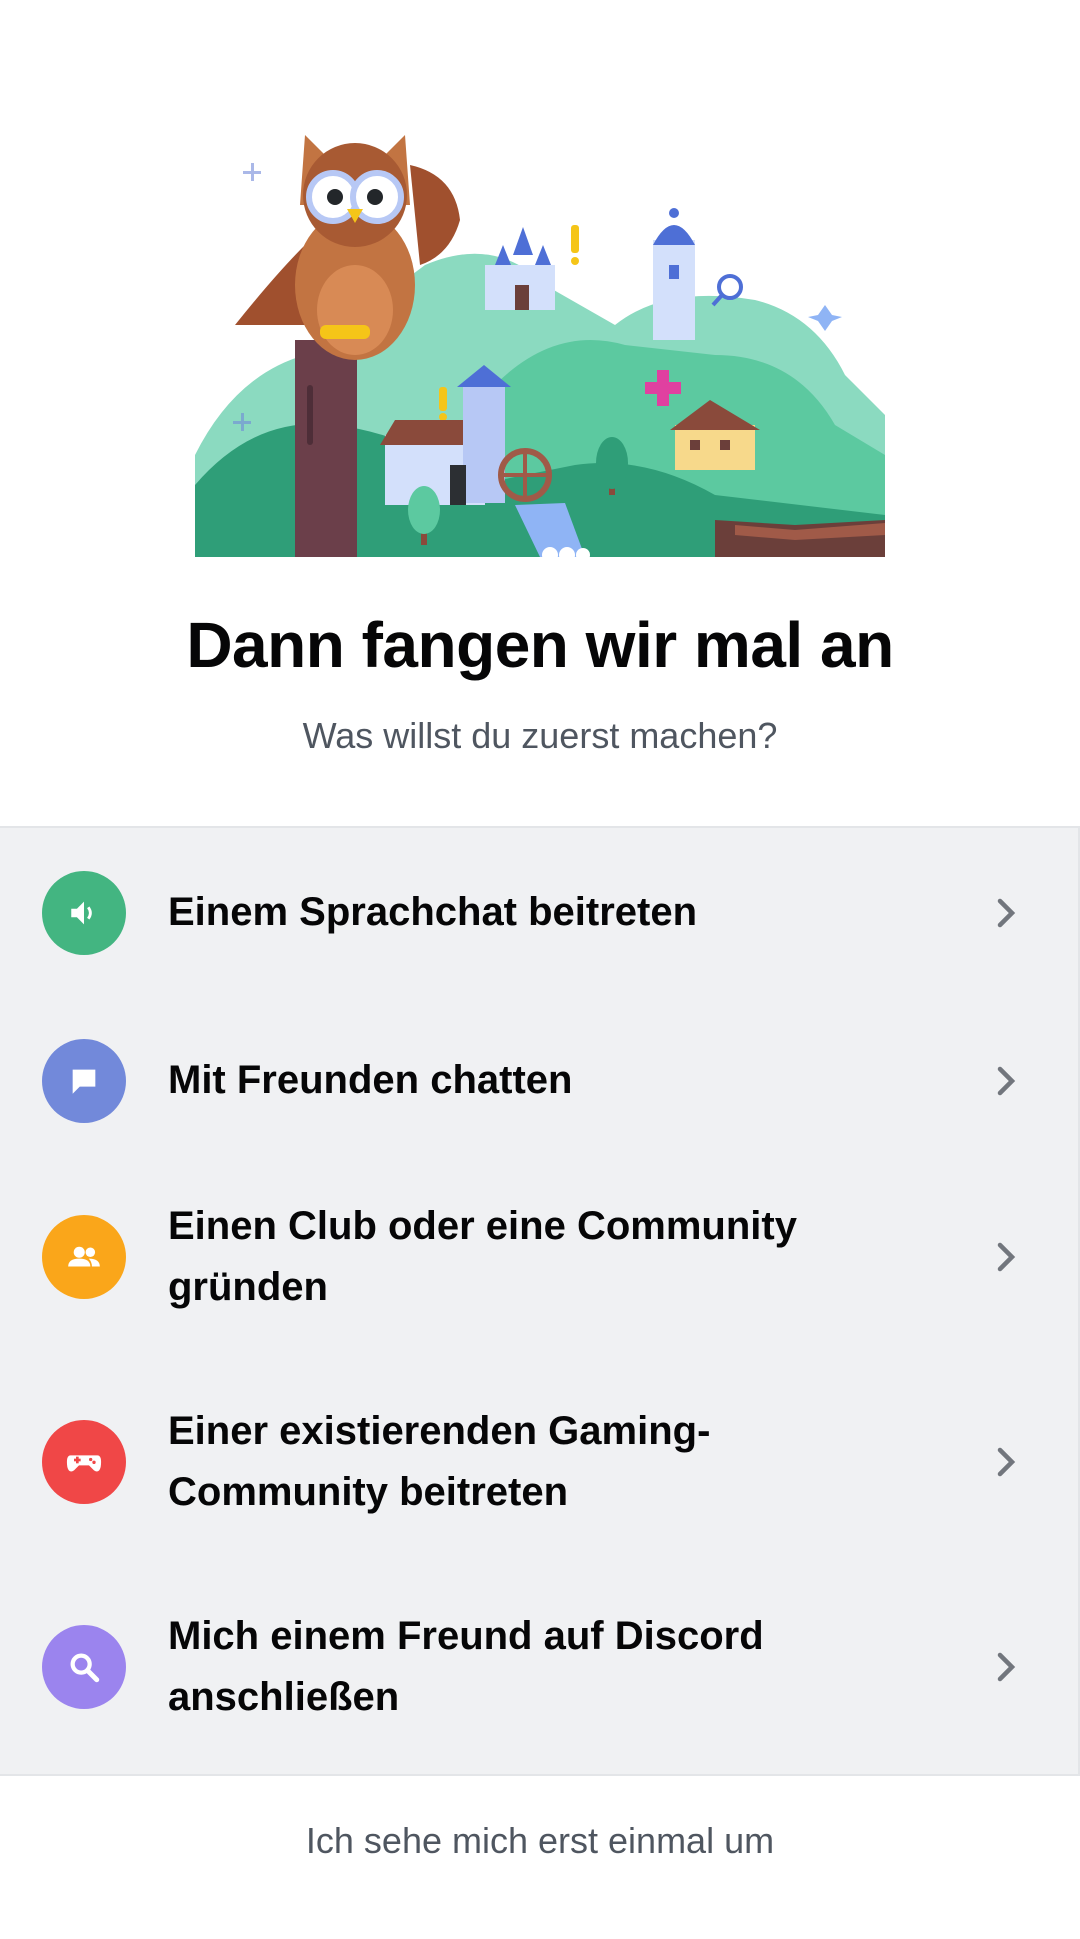  I want to click on option-voice-chat: Einem Sprachchat beitreten, so click(540, 913).